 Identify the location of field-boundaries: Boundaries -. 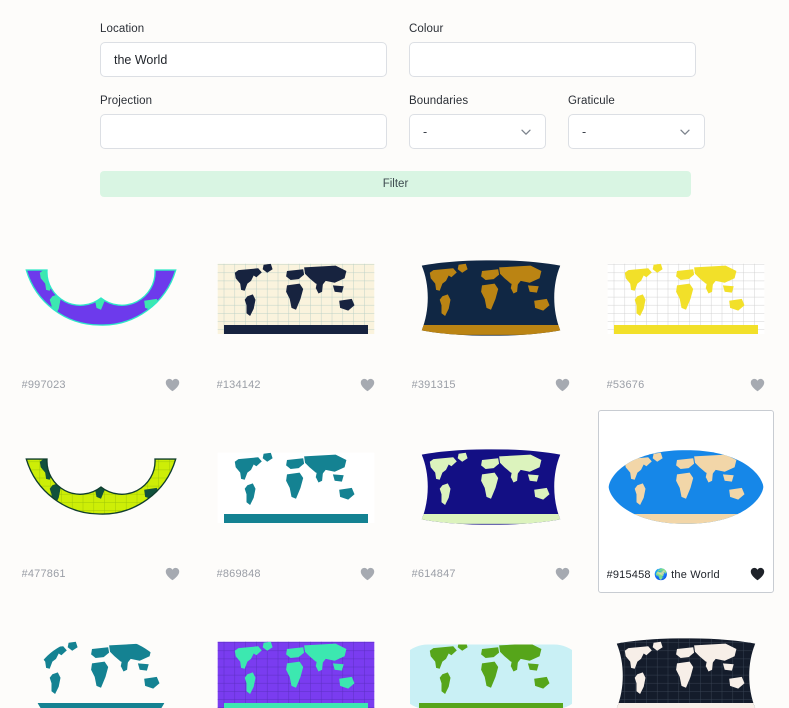
(477, 121).